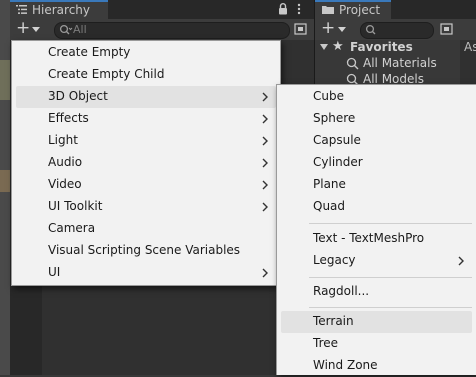 The image size is (476, 377). What do you see at coordinates (376, 185) in the screenshot?
I see `menu-item-plane: Plane` at bounding box center [376, 185].